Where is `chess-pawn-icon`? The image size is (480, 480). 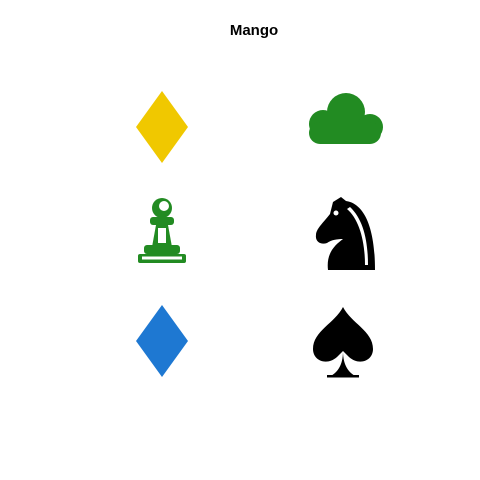
chess-pawn-icon is located at coordinates (162, 230).